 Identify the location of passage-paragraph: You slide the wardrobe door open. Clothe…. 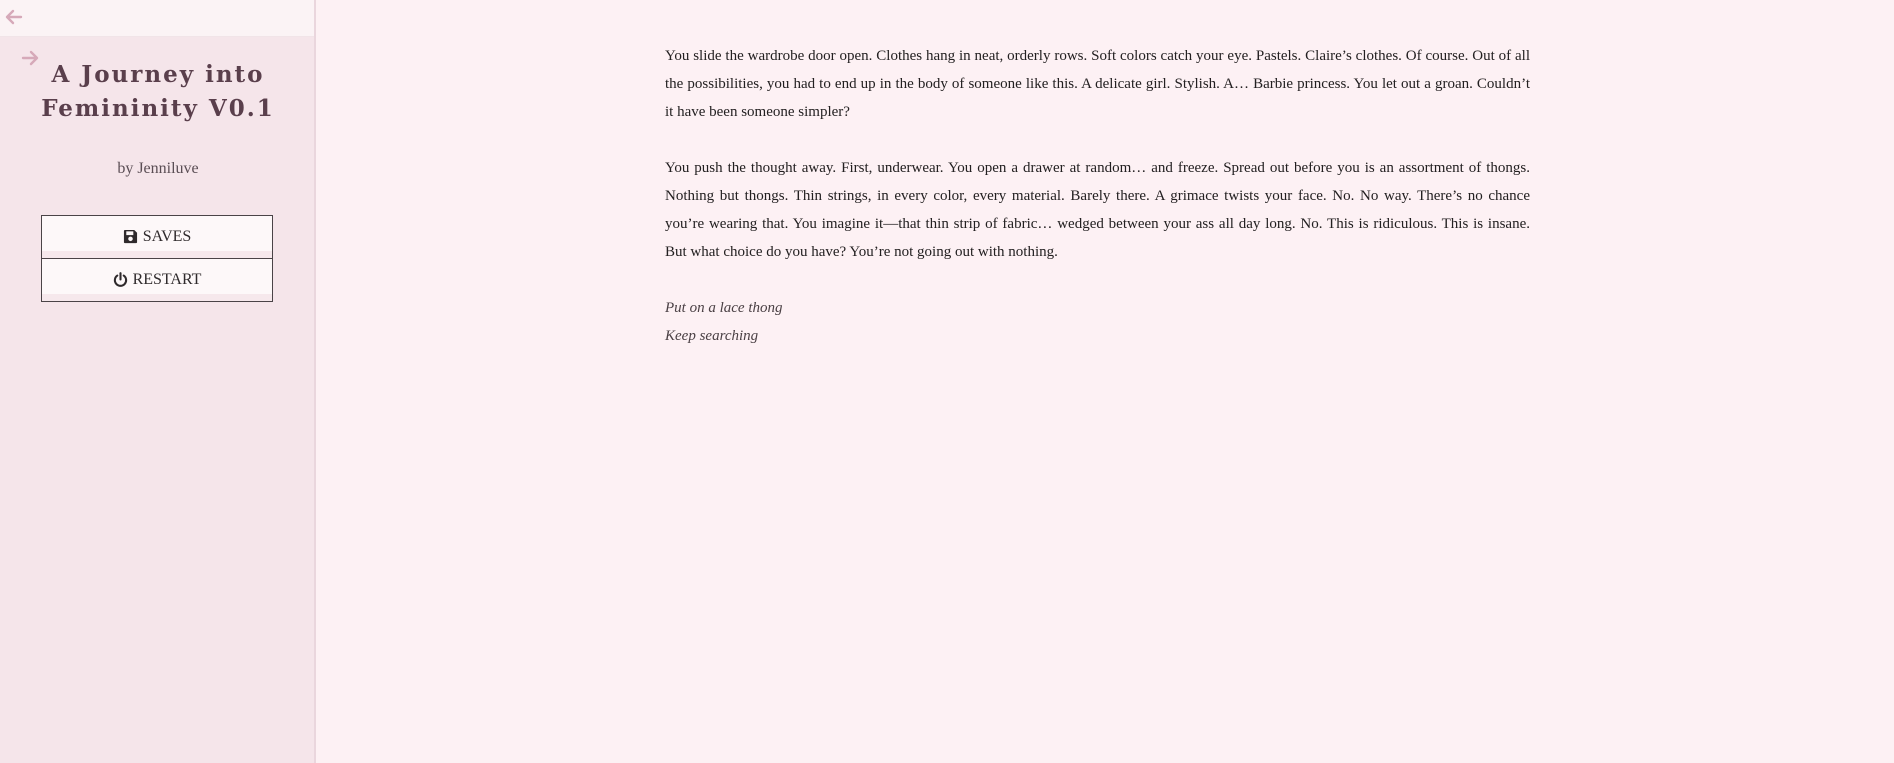
(1097, 84).